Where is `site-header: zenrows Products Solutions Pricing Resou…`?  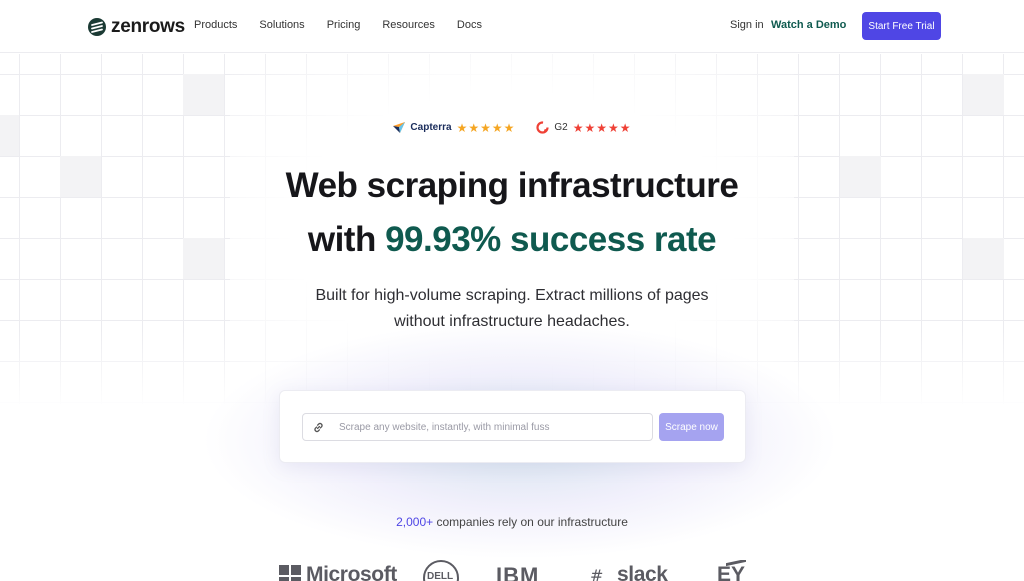
site-header: zenrows Products Solutions Pricing Resou… is located at coordinates (512, 26).